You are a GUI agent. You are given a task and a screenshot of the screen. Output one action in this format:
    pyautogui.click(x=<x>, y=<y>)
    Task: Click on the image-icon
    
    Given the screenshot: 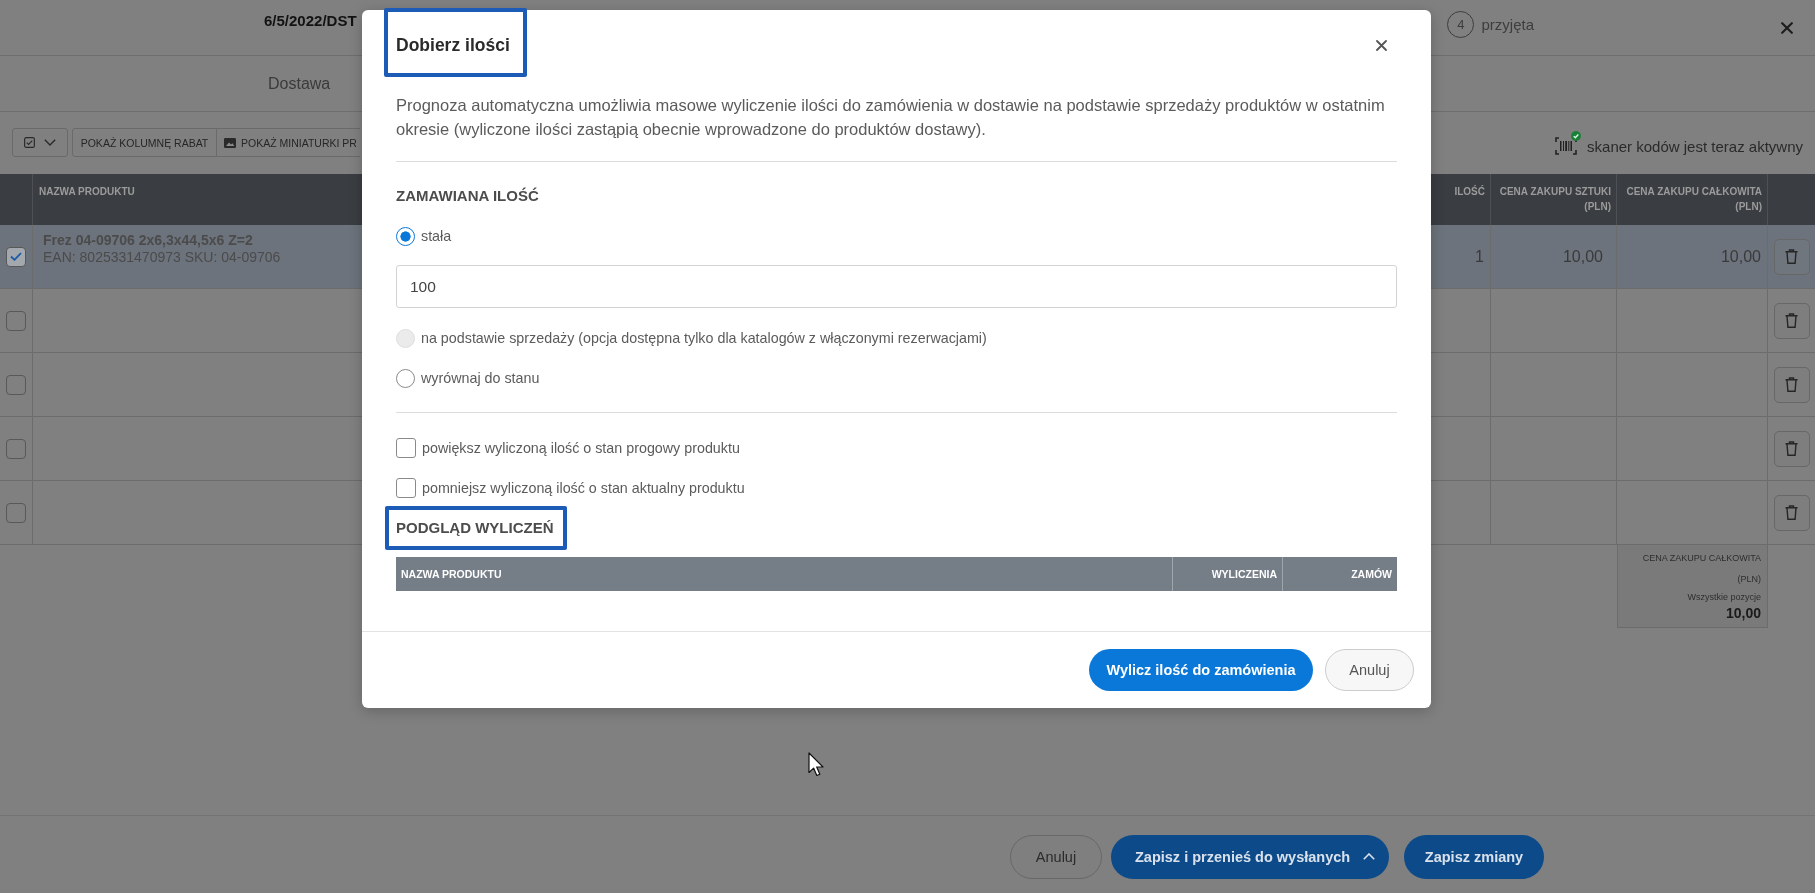 What is the action you would take?
    pyautogui.click(x=230, y=142)
    